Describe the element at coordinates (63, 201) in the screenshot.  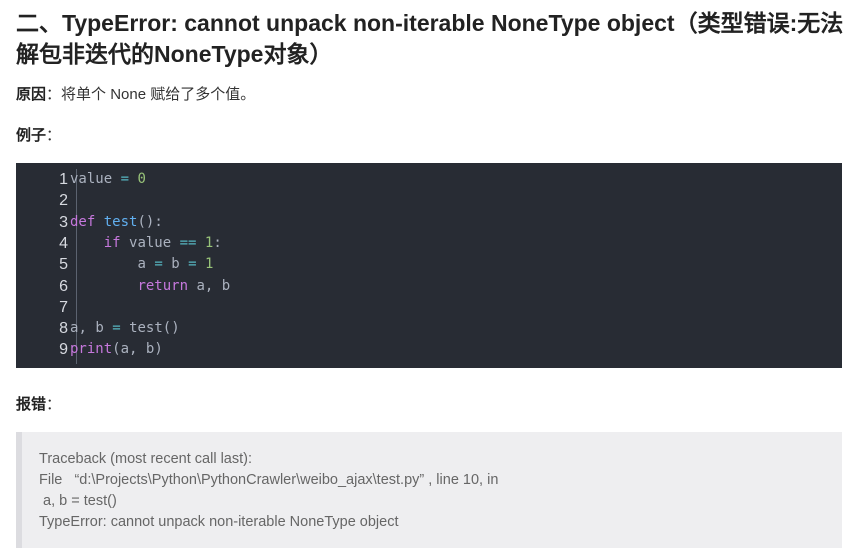
I see `line-number: 2` at that location.